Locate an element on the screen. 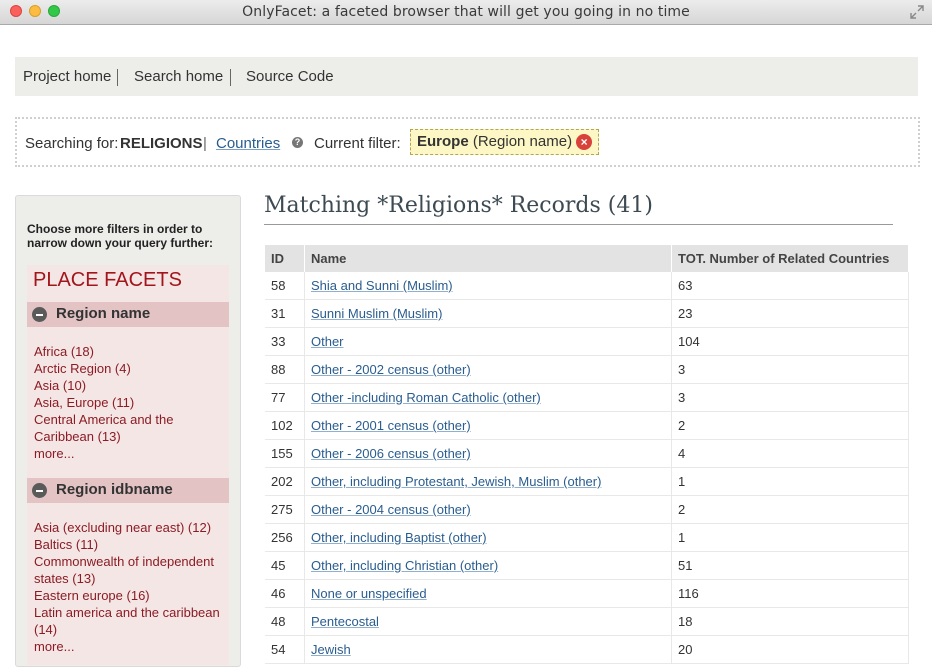  cell-count: 3 is located at coordinates (790, 397).